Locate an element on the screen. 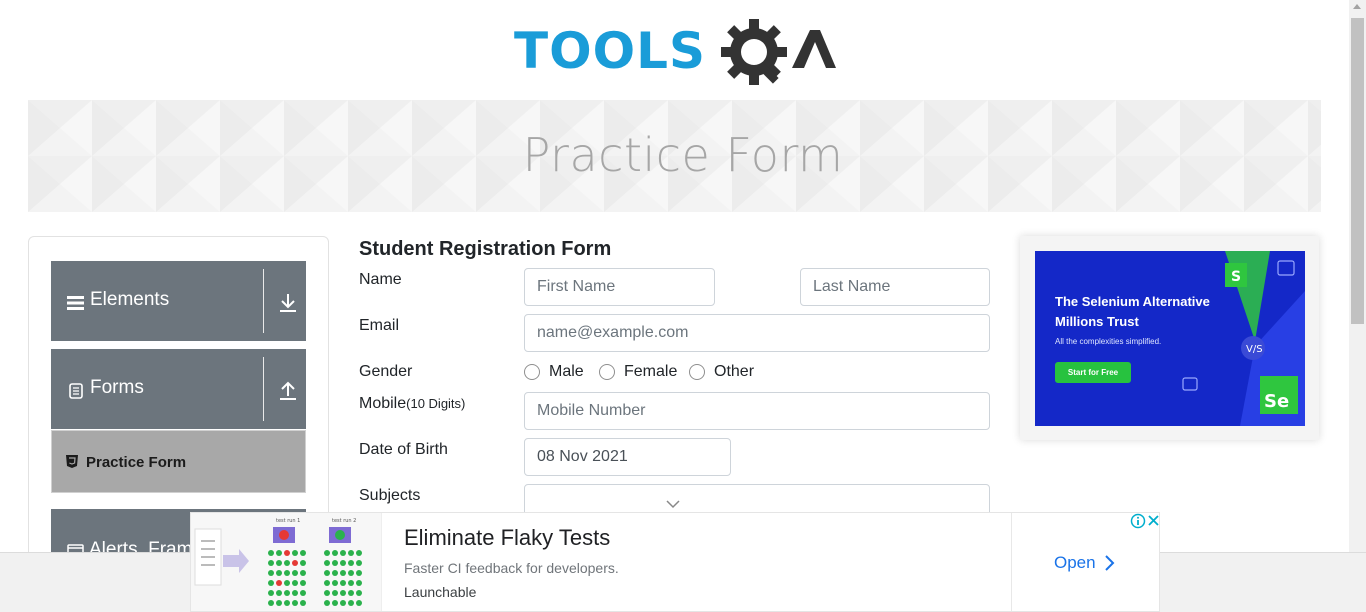 The image size is (1366, 612). download-arrow-icon is located at coordinates (288, 303).